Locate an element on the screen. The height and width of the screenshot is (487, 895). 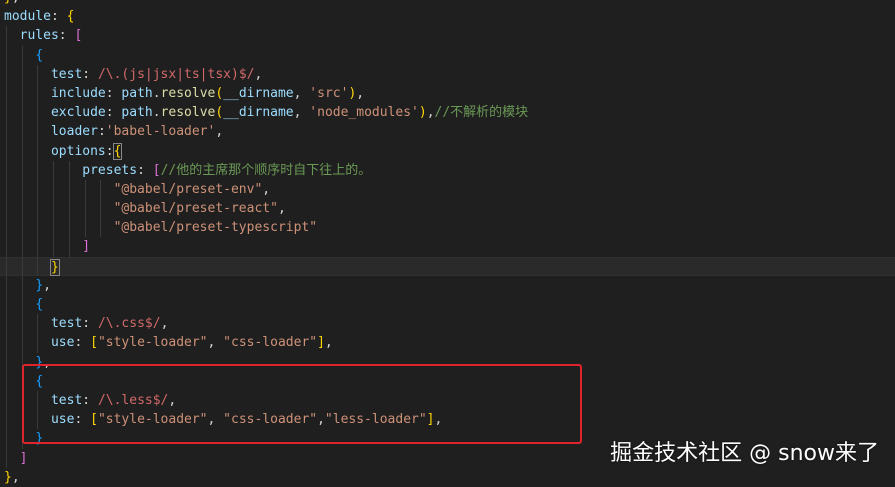
code-line: presets: [//他的主席那个顺序时自下往上的。 is located at coordinates (447, 170).